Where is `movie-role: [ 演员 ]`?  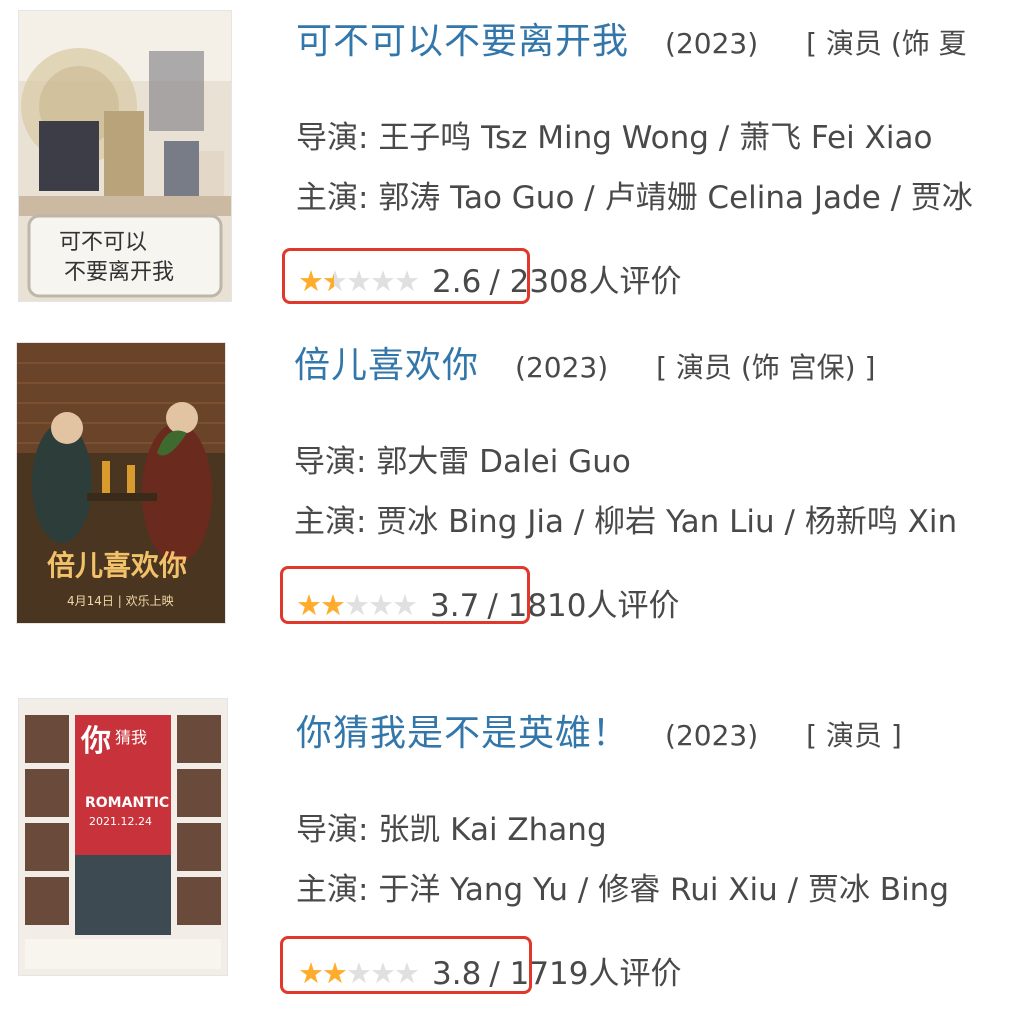
movie-role: [ 演员 ] is located at coordinates (854, 735).